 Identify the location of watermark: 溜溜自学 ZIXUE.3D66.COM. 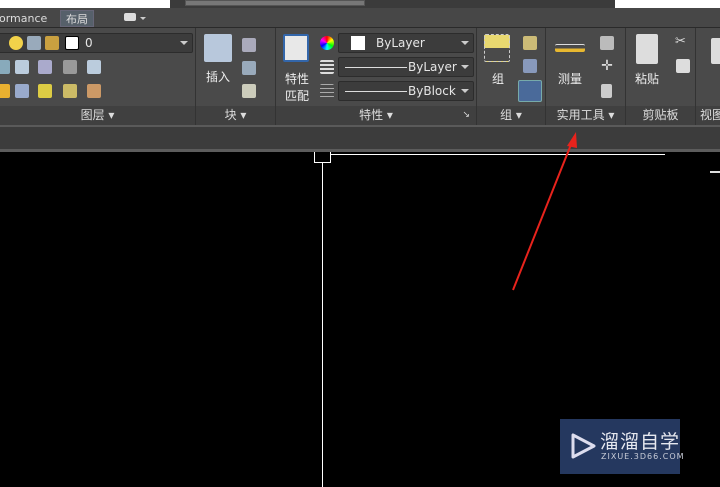
(622, 446).